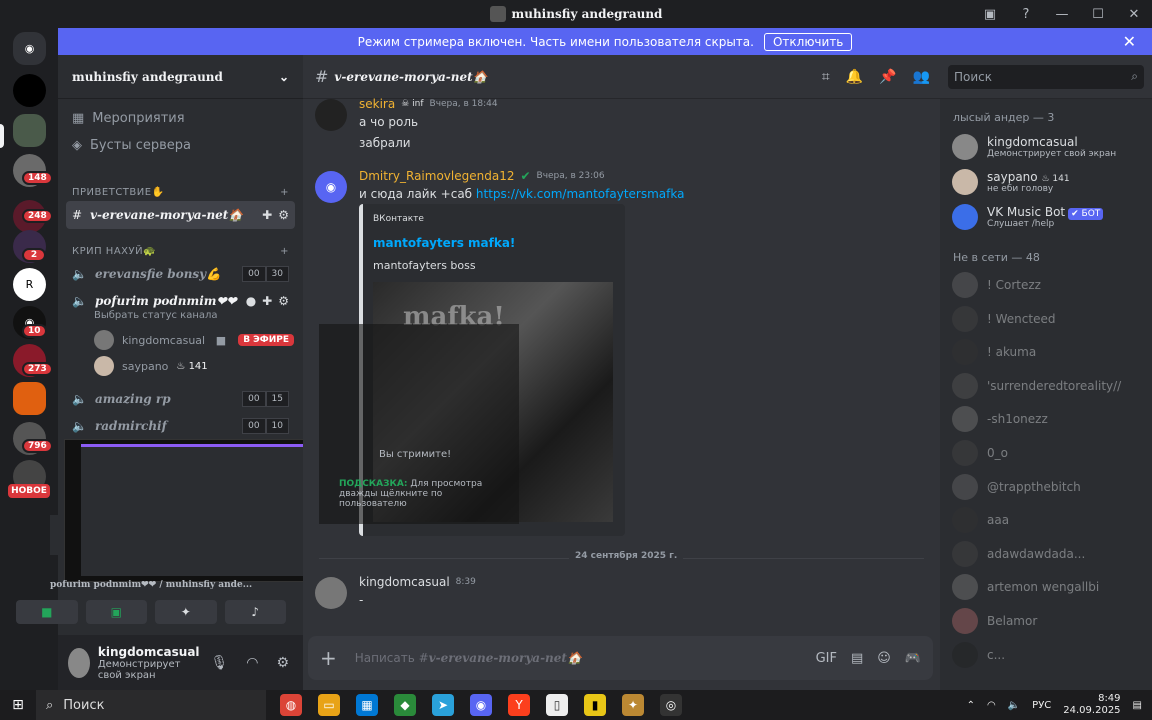 The width and height of the screenshot is (1152, 720). What do you see at coordinates (1137, 705) in the screenshot?
I see `notification-icon: ▤` at bounding box center [1137, 705].